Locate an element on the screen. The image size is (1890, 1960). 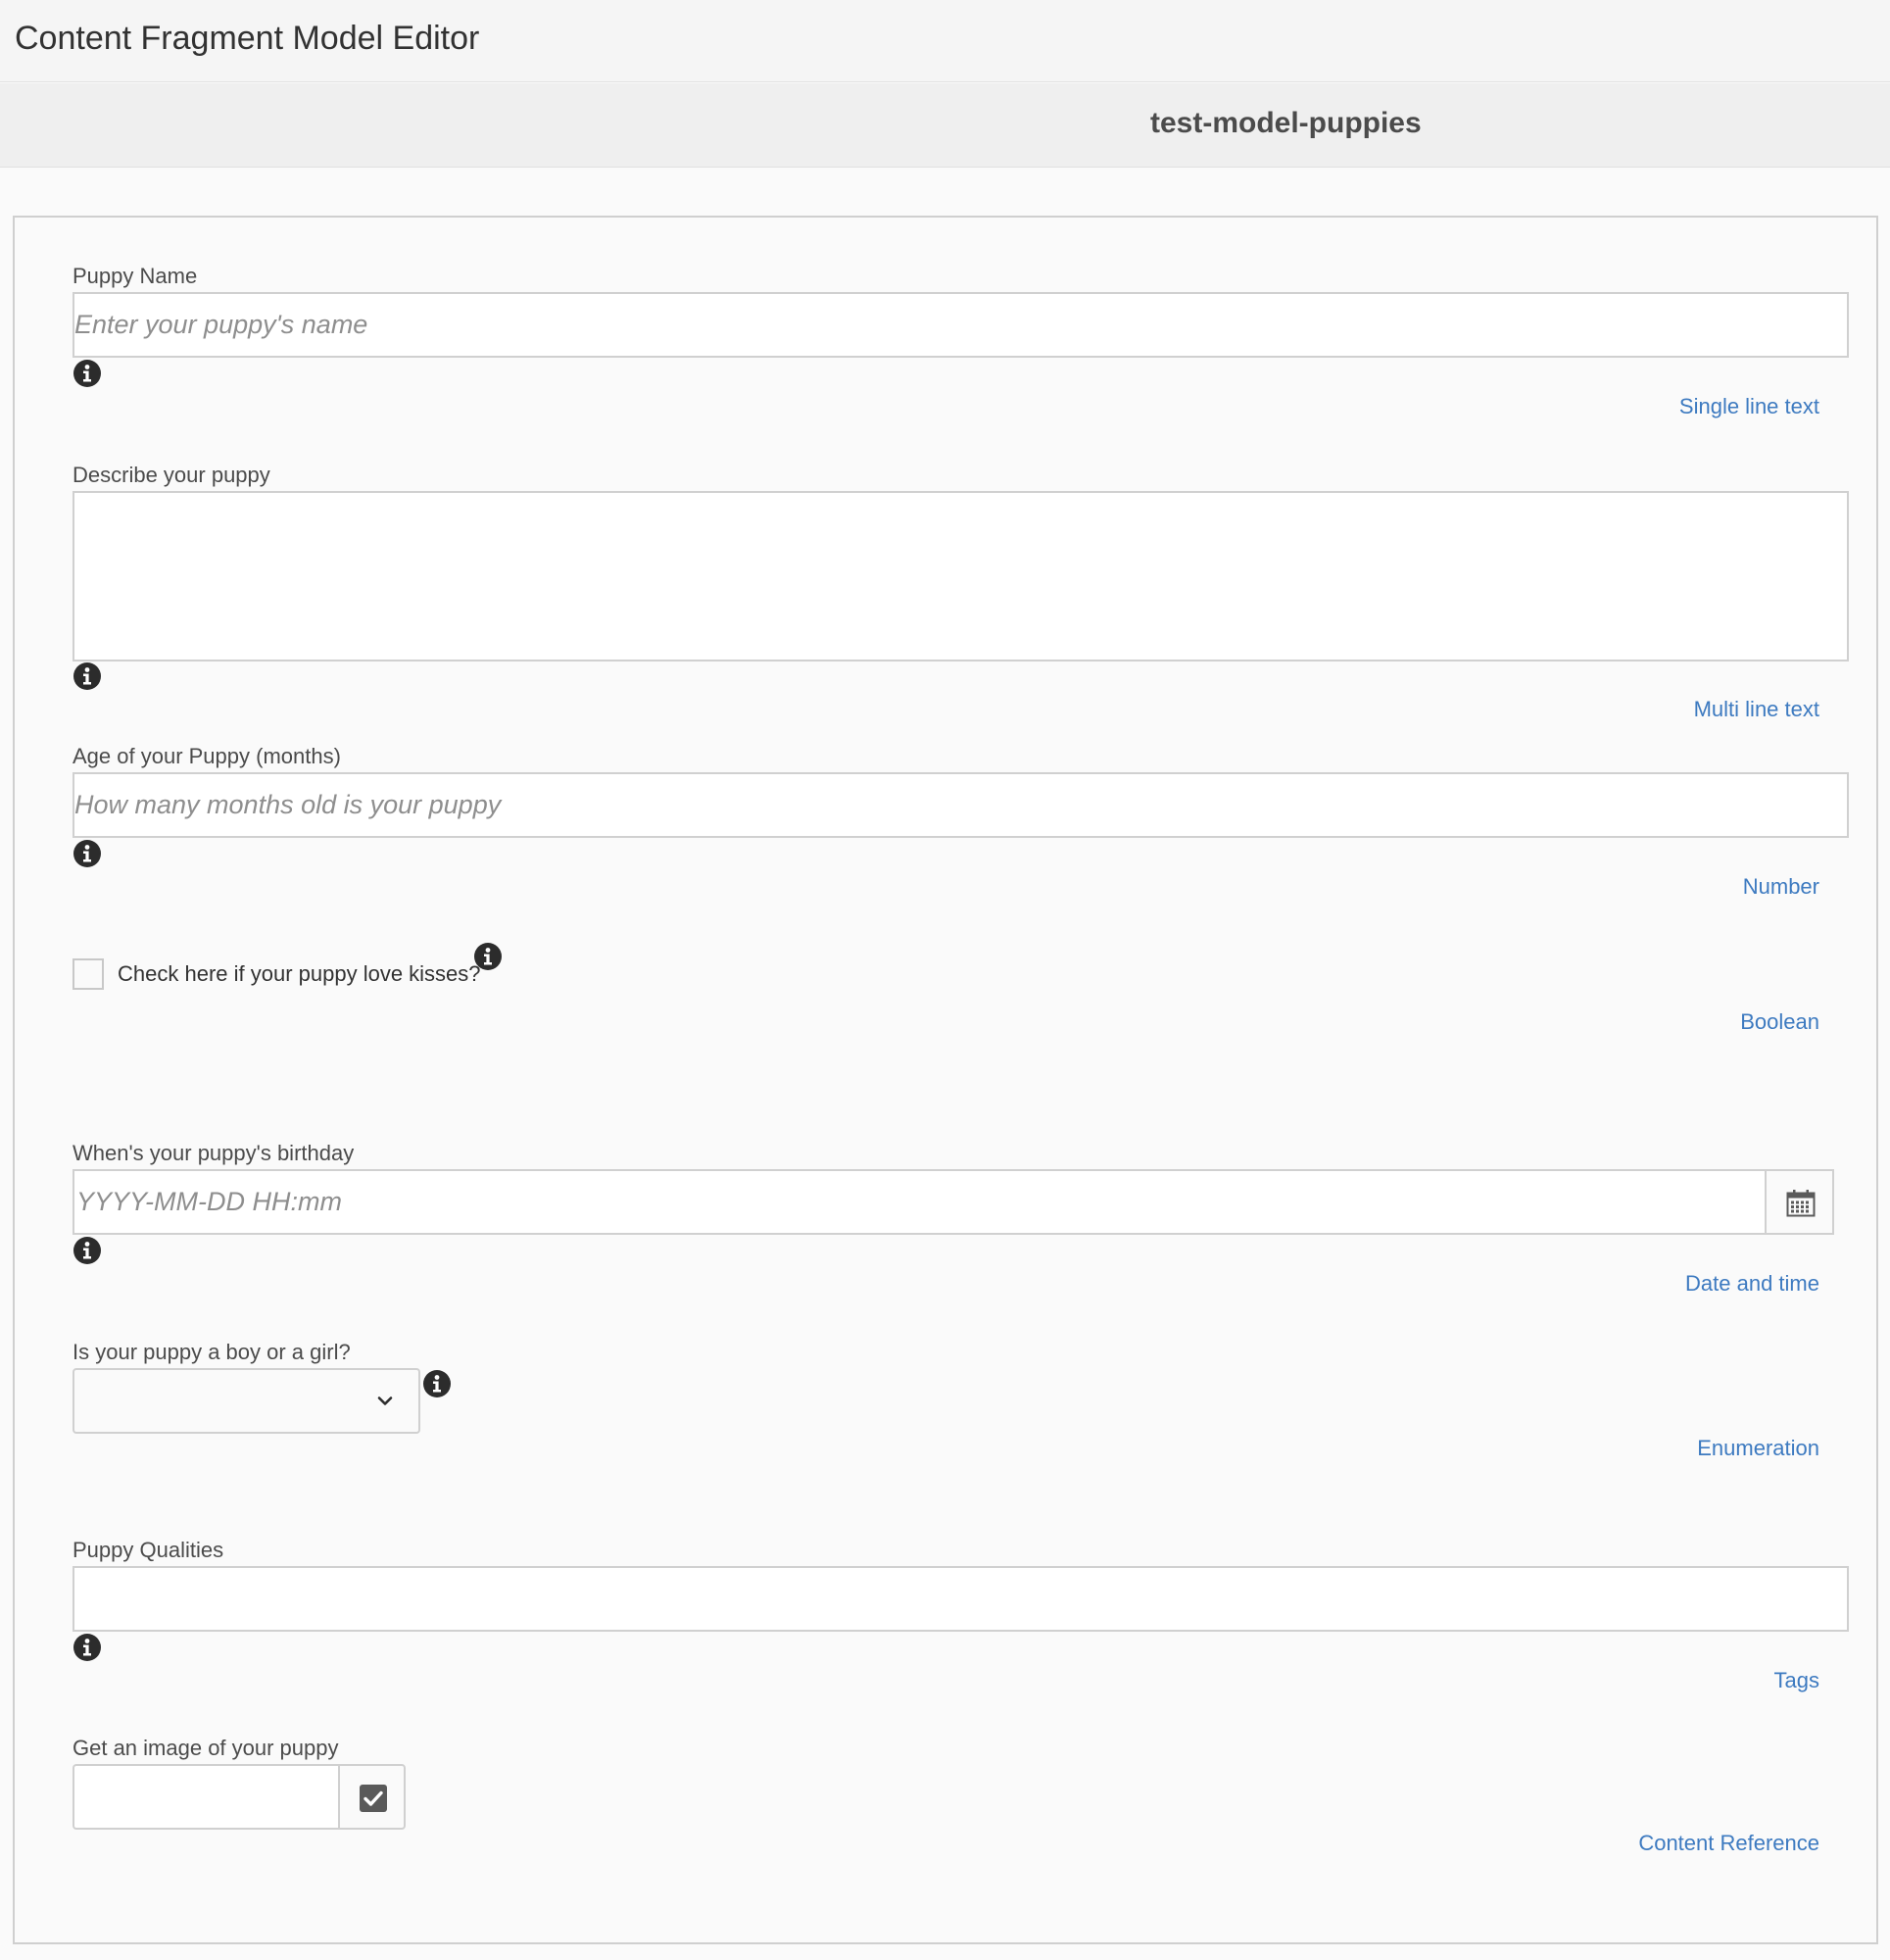
puppy-name-label: Puppy Name is located at coordinates (135, 276).